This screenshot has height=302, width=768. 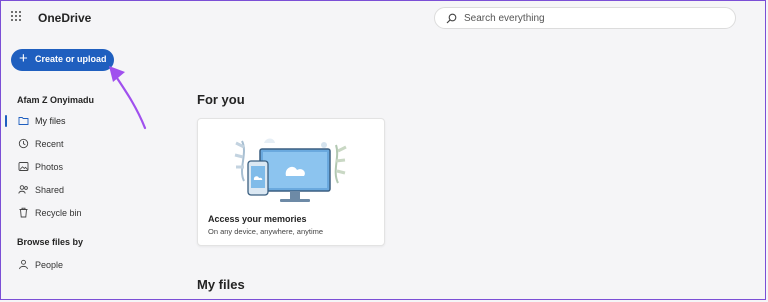 I want to click on search-input: Search everything, so click(x=585, y=18).